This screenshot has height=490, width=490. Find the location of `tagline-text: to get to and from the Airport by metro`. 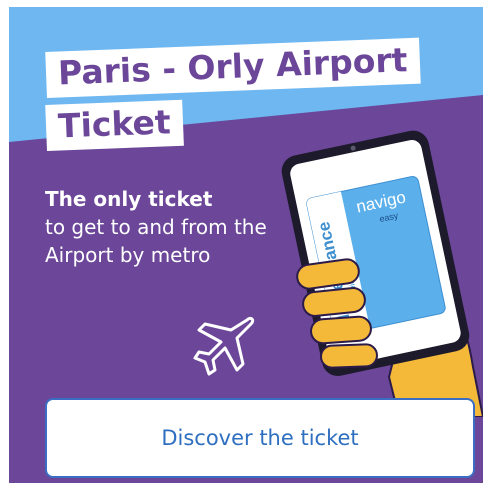

tagline-text: to get to and from the Airport by metro is located at coordinates (156, 241).